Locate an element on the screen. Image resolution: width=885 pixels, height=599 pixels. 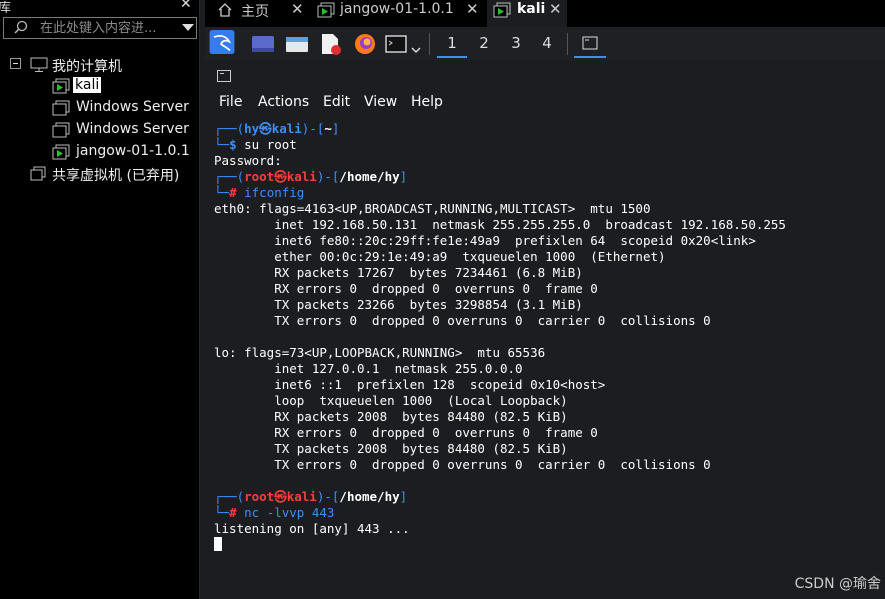
command-text: ifconfig is located at coordinates (274, 192).